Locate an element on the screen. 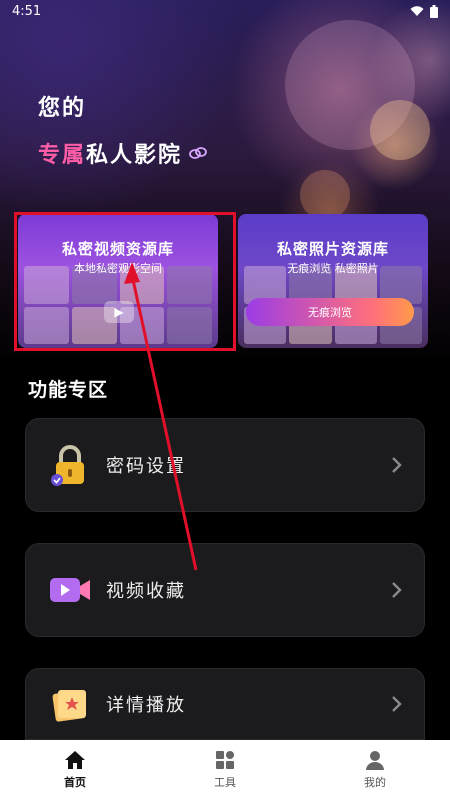 The width and height of the screenshot is (450, 800). status-time: 4:51 is located at coordinates (27, 11).